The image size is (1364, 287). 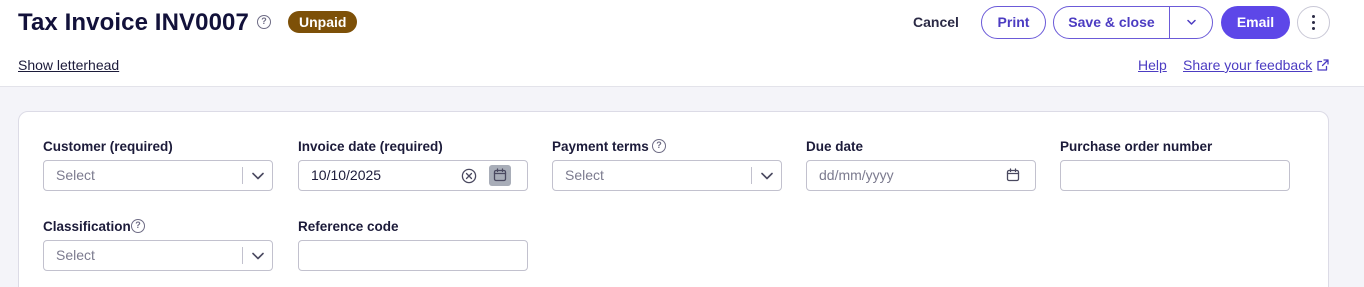 I want to click on invoice-date-value: 10/10/2025, so click(x=346, y=175).